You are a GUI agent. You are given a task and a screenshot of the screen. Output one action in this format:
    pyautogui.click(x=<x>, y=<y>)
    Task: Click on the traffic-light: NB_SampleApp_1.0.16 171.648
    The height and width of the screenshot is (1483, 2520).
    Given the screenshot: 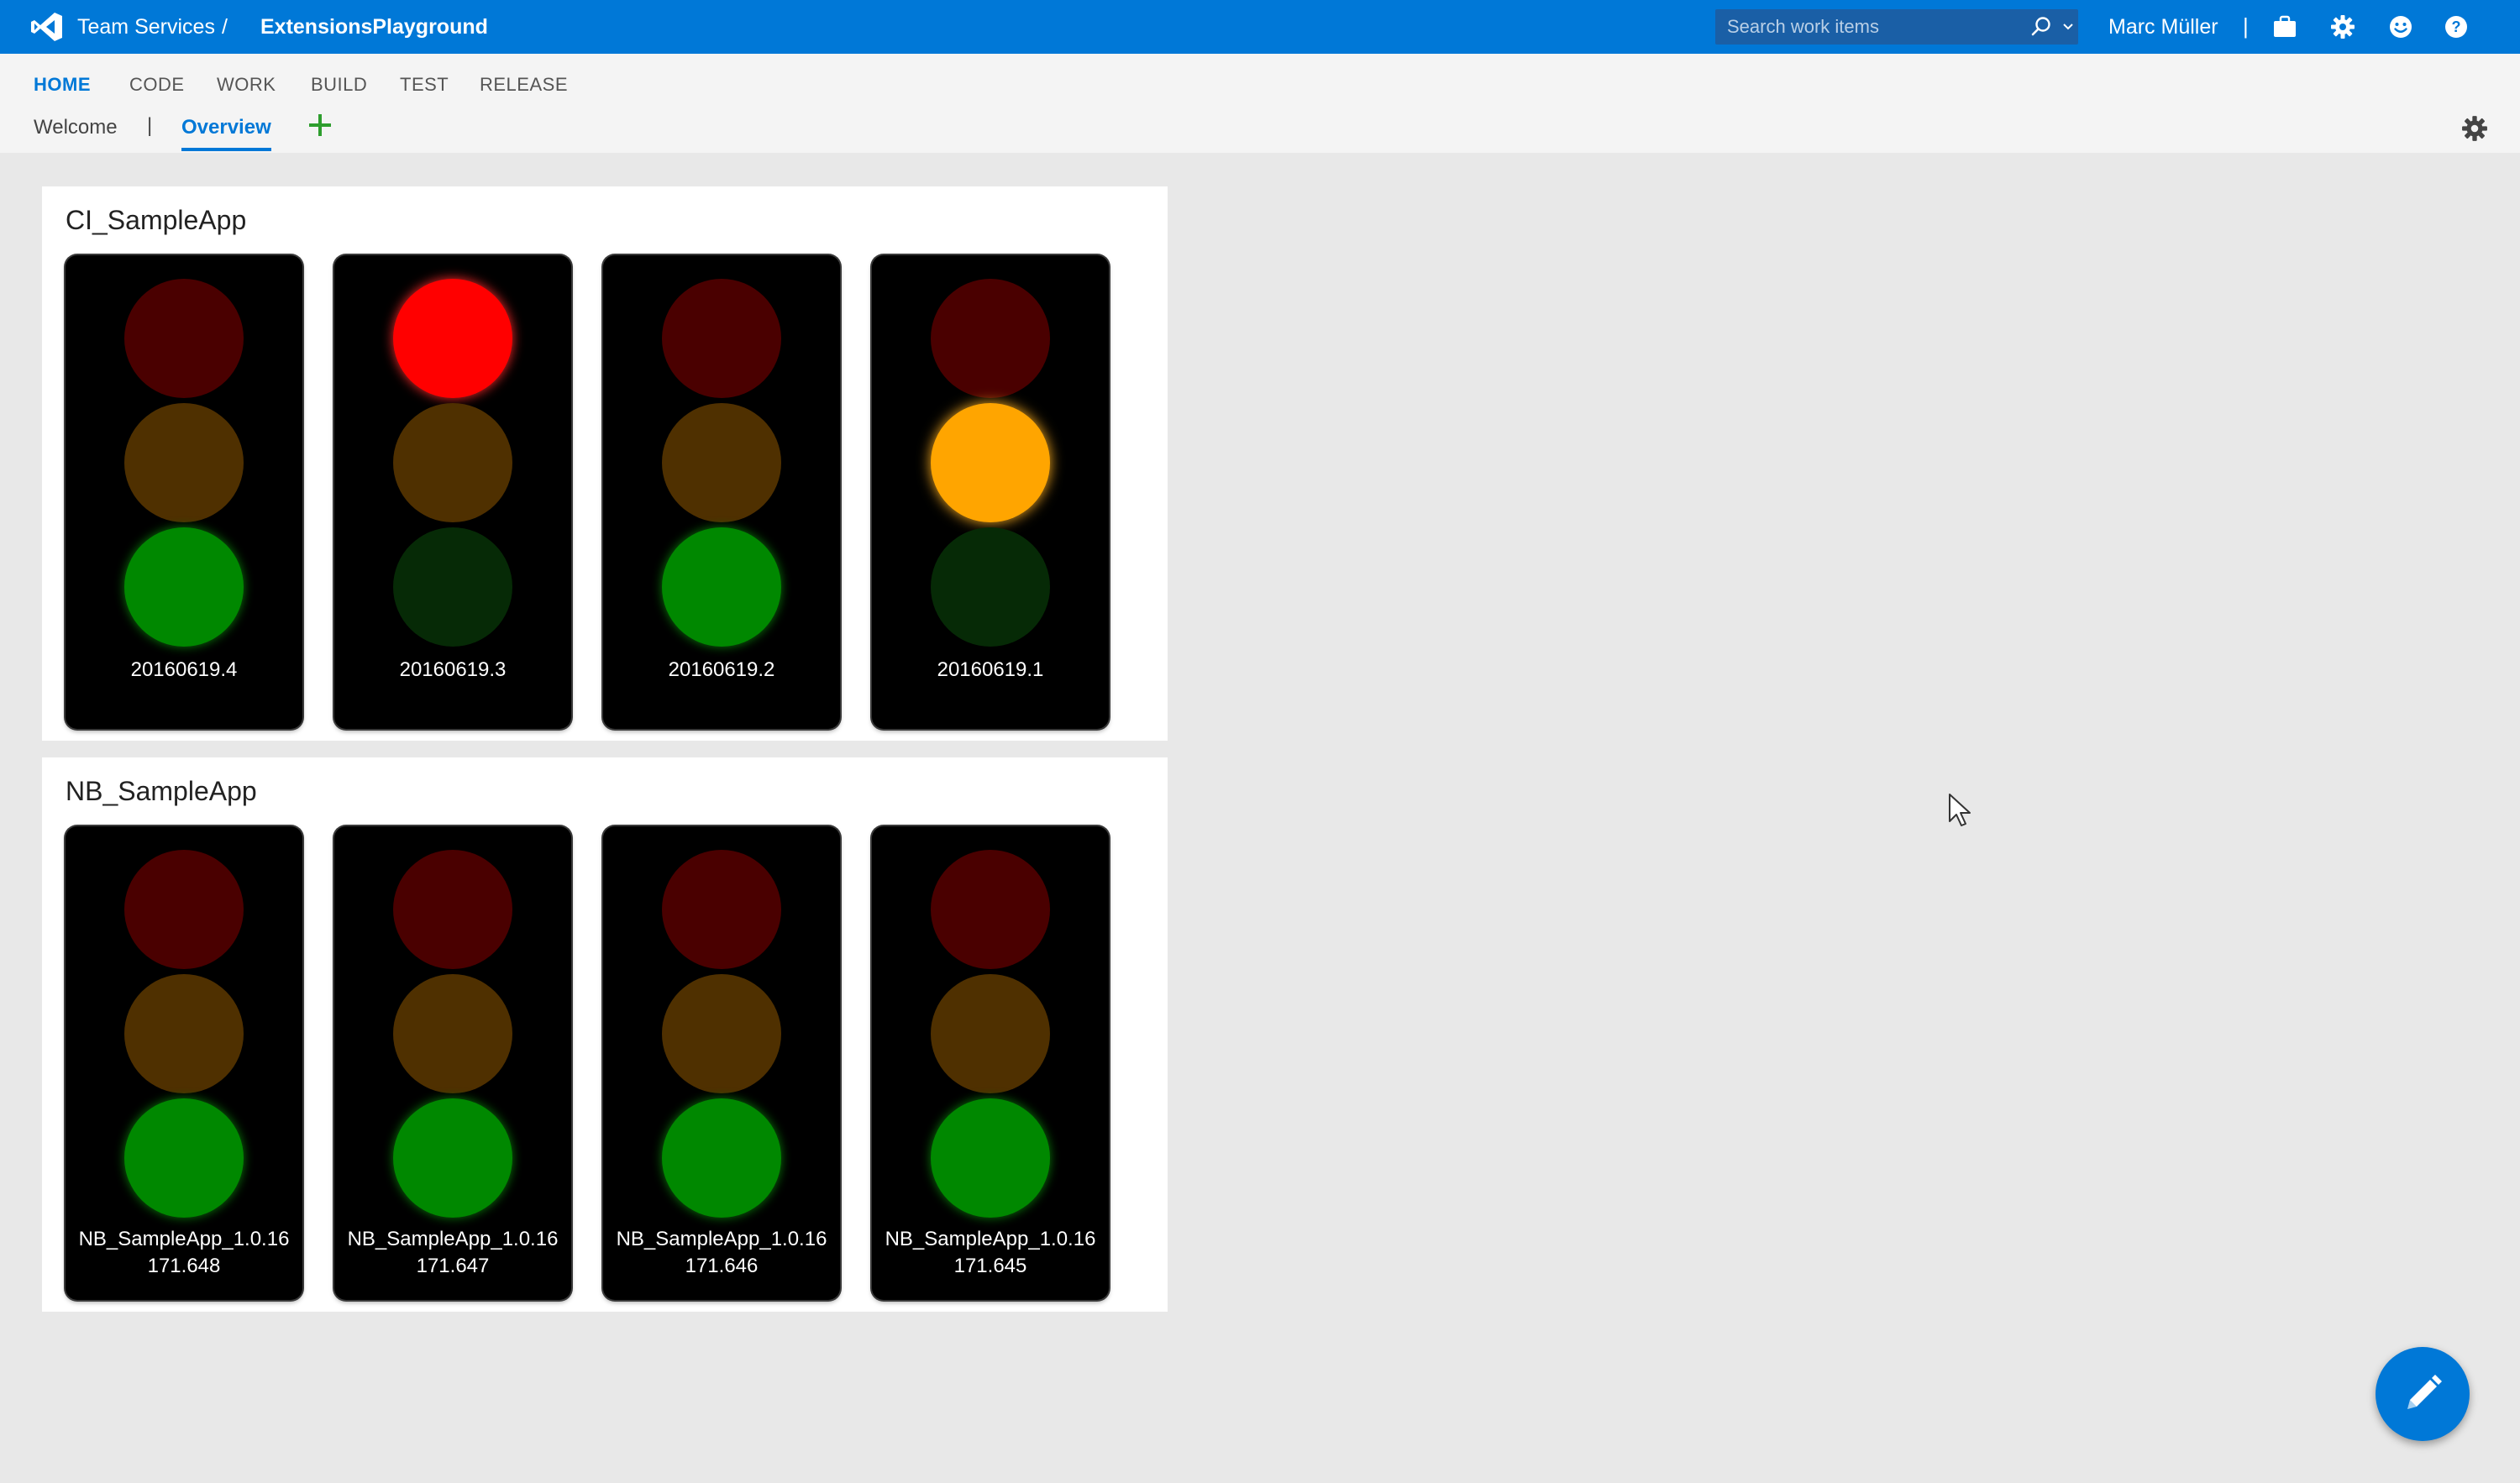 What is the action you would take?
    pyautogui.click(x=184, y=1063)
    